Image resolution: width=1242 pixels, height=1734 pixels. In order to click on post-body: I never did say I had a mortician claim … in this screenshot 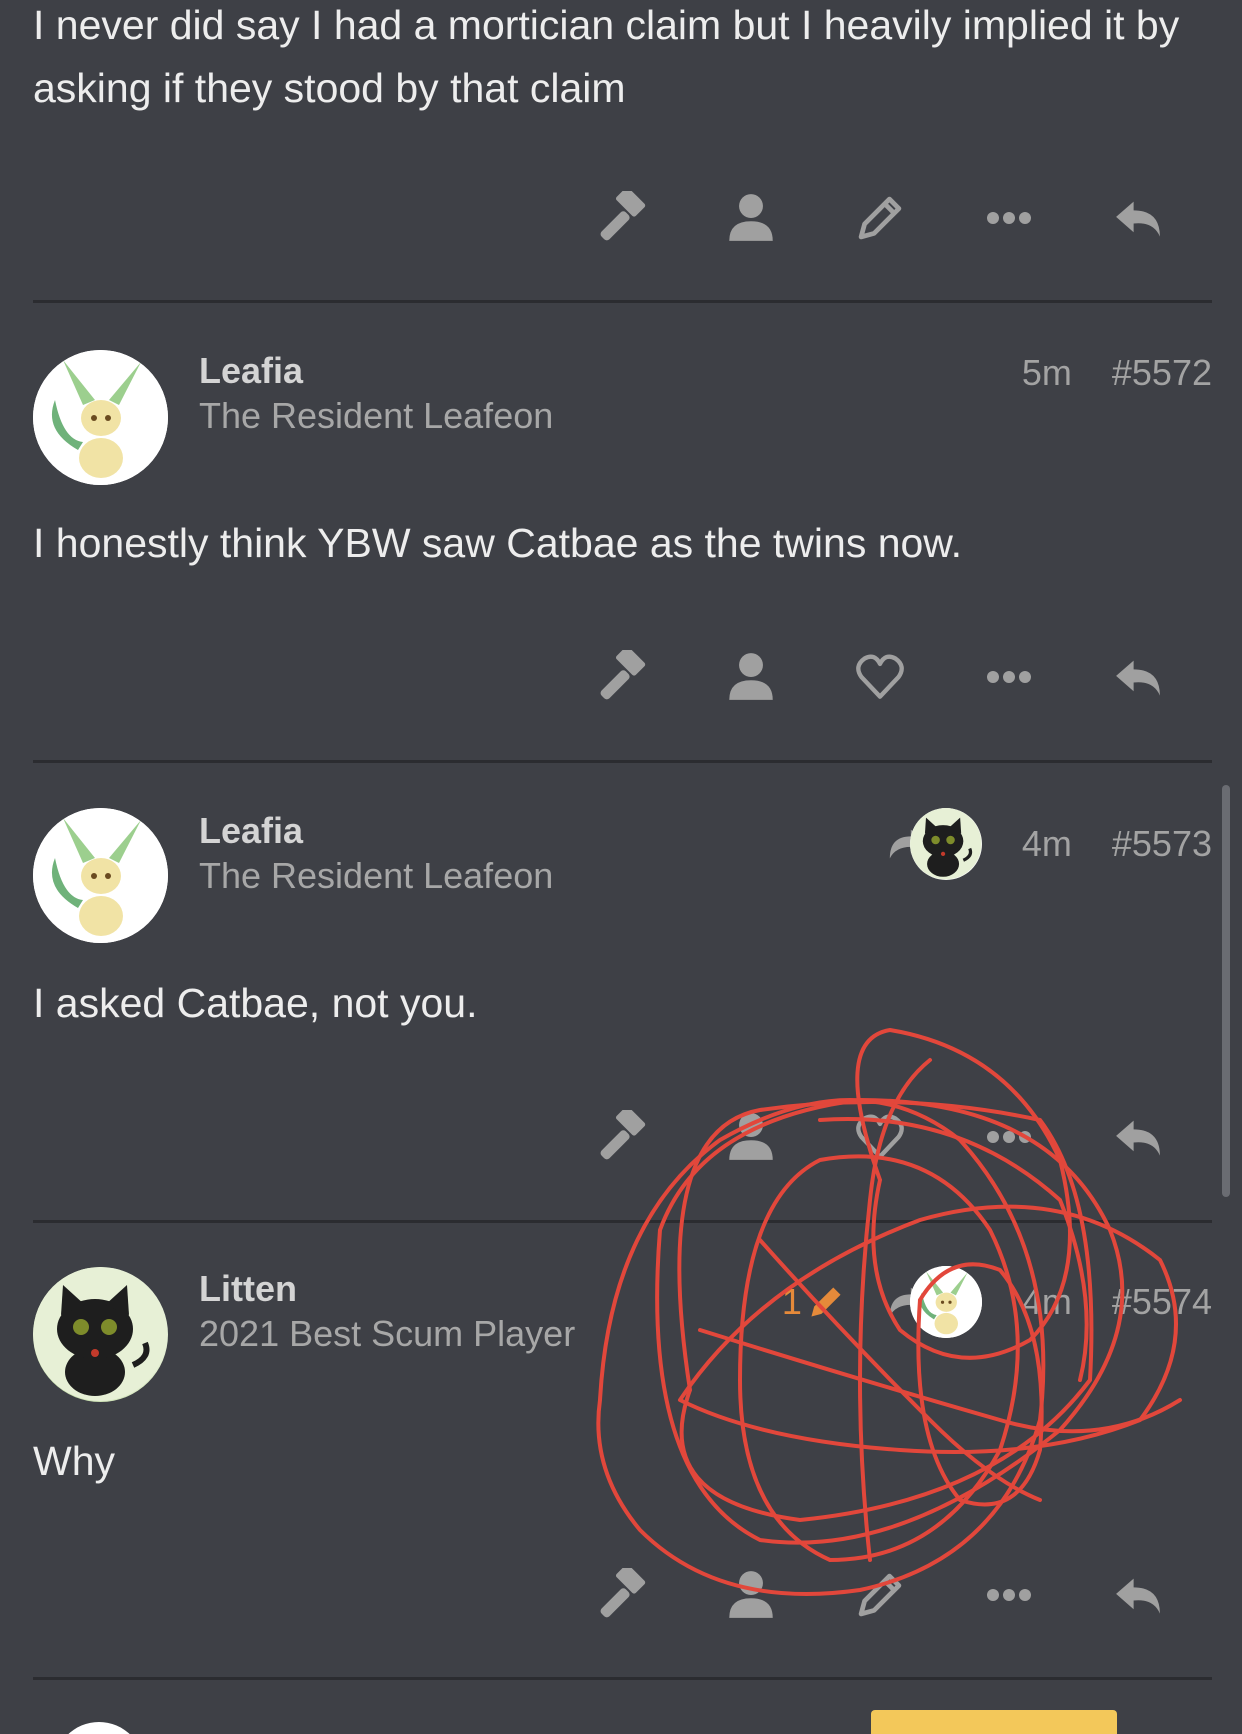, I will do `click(606, 56)`.